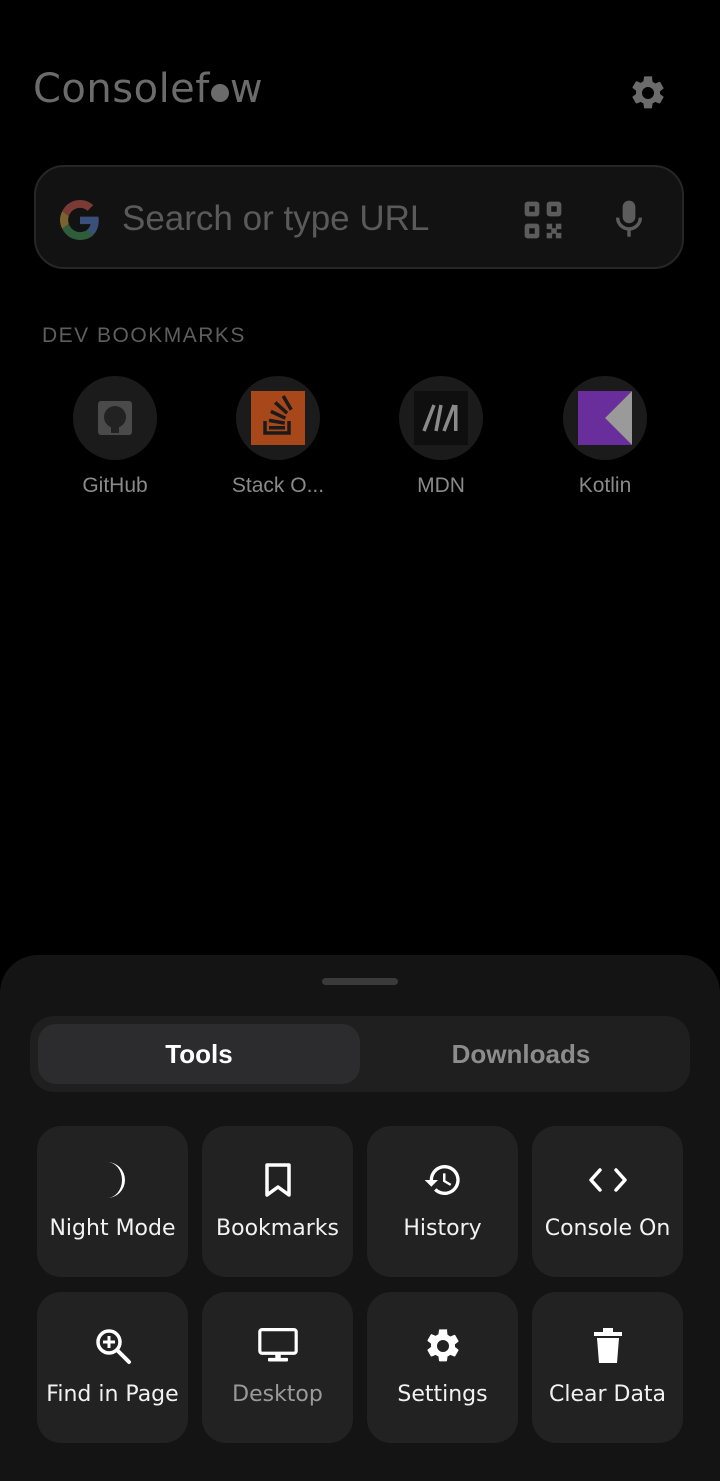  Describe the element at coordinates (112, 1201) in the screenshot. I see `night-mode-button: Night Mode` at that location.